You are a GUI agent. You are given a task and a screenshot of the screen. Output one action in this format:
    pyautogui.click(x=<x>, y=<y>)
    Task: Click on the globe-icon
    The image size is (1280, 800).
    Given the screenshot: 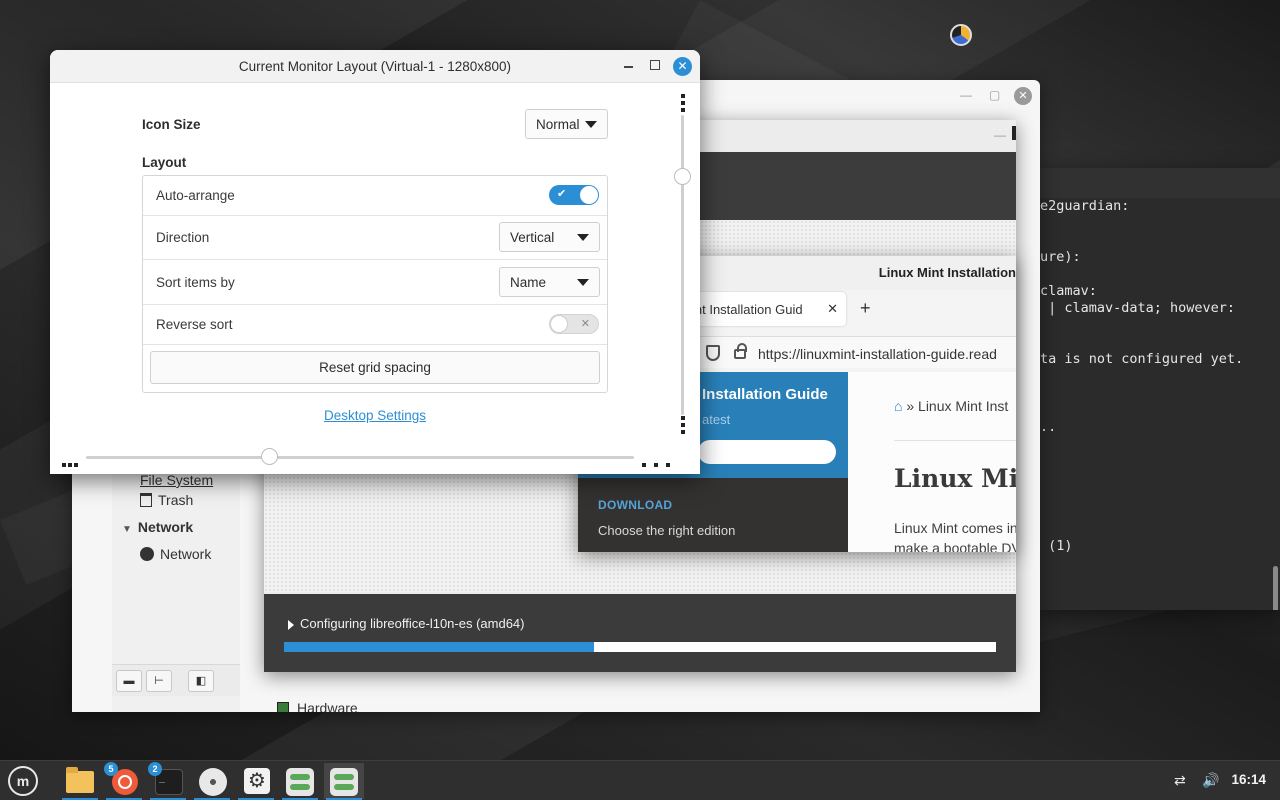 What is the action you would take?
    pyautogui.click(x=147, y=554)
    